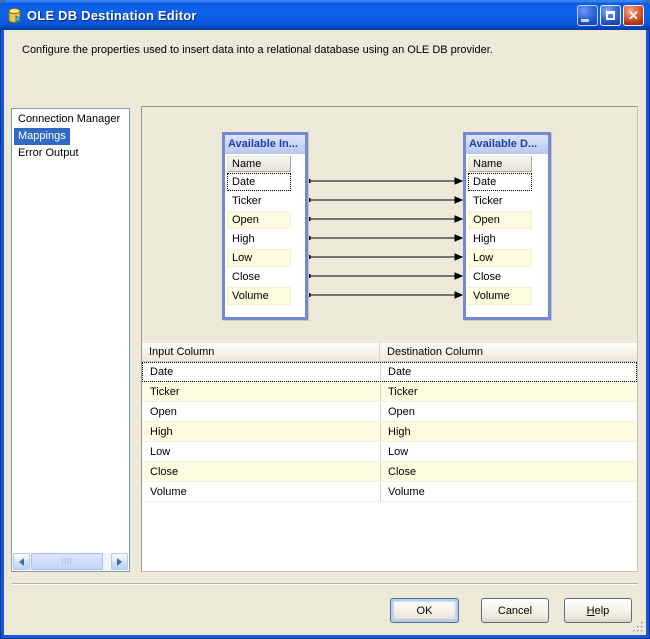  What do you see at coordinates (71, 153) in the screenshot?
I see `sidebar-item-error-output: Error Output` at bounding box center [71, 153].